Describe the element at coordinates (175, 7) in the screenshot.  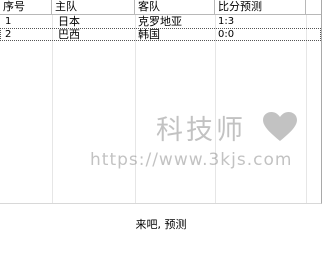
I see `column-header-away: 客队` at that location.